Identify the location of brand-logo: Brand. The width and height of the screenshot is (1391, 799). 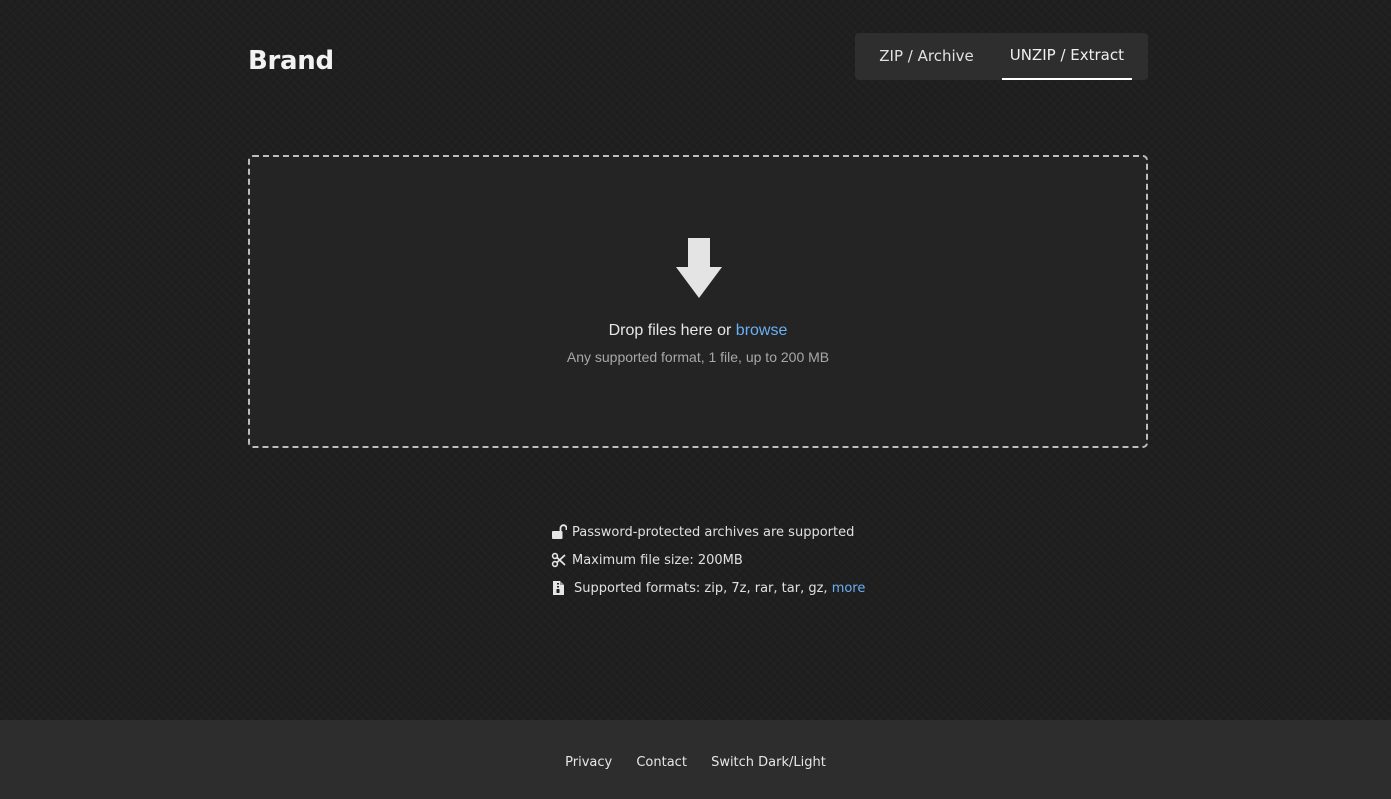
(291, 61).